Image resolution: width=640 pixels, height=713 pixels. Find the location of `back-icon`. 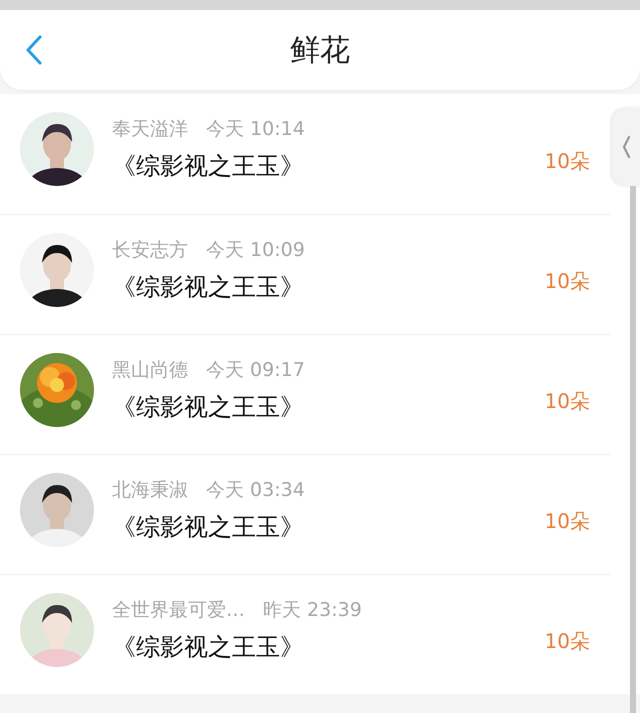

back-icon is located at coordinates (34, 50).